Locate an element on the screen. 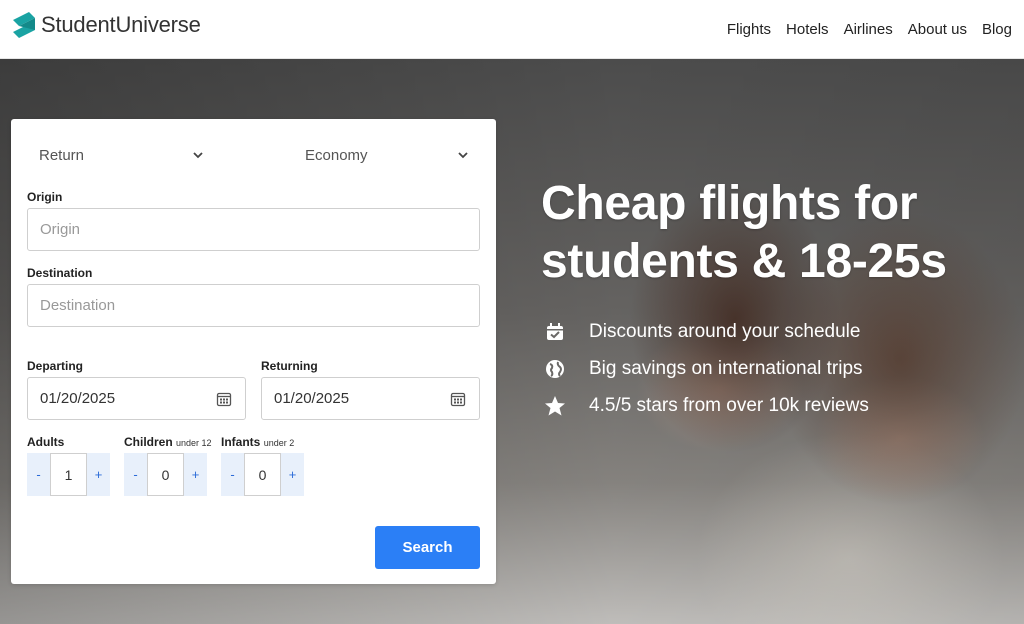  nav-blog: Blog is located at coordinates (997, 29).